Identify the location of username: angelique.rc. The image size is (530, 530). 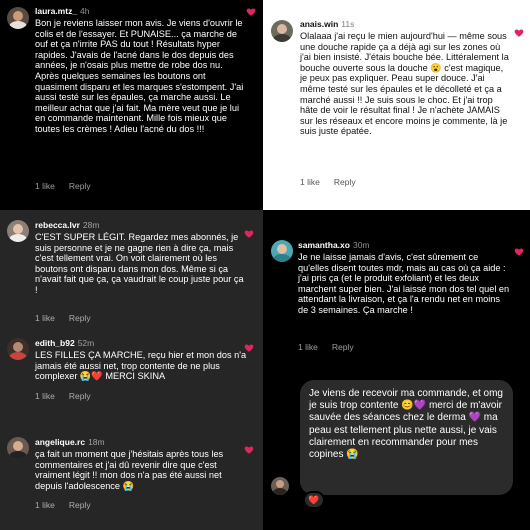
(60, 442).